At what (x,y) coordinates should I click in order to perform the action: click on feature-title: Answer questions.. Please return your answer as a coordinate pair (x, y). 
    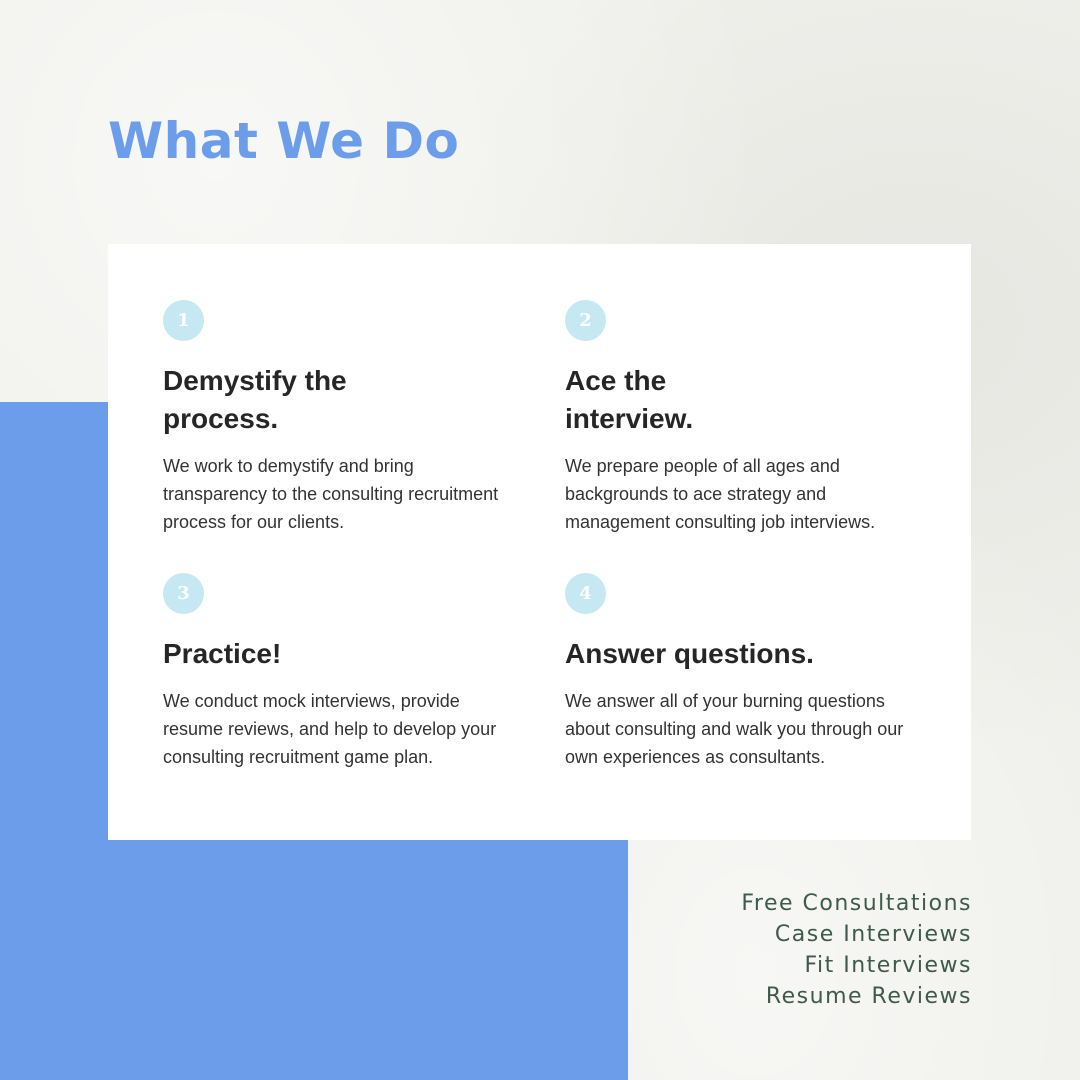
    Looking at the image, I should click on (689, 653).